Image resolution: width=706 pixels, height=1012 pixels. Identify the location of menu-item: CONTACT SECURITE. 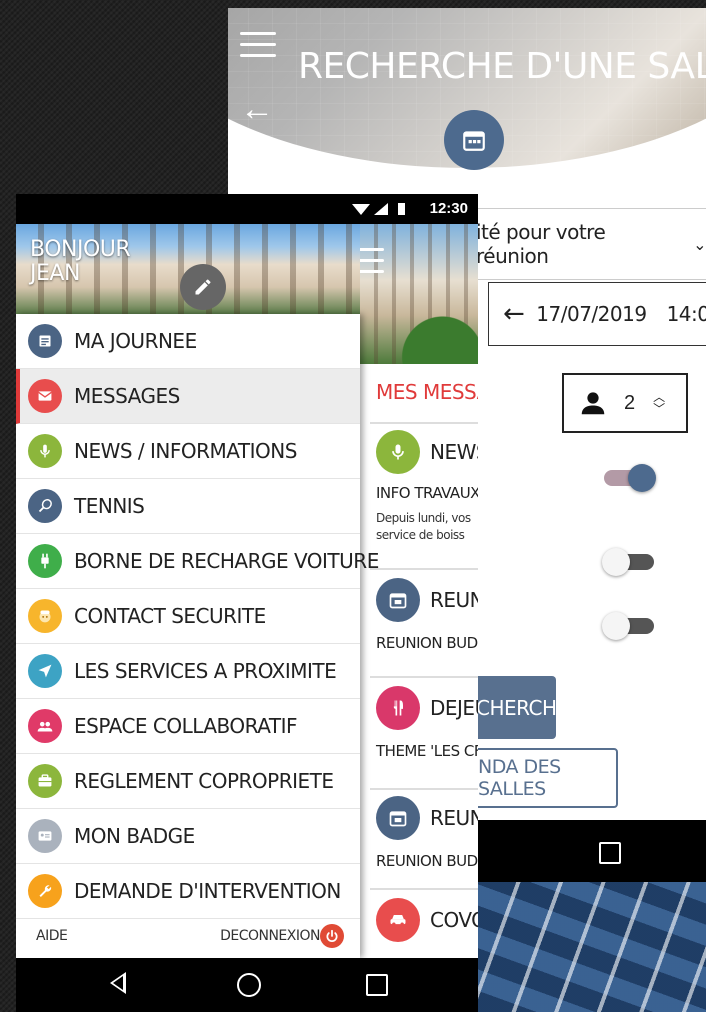
(188, 616).